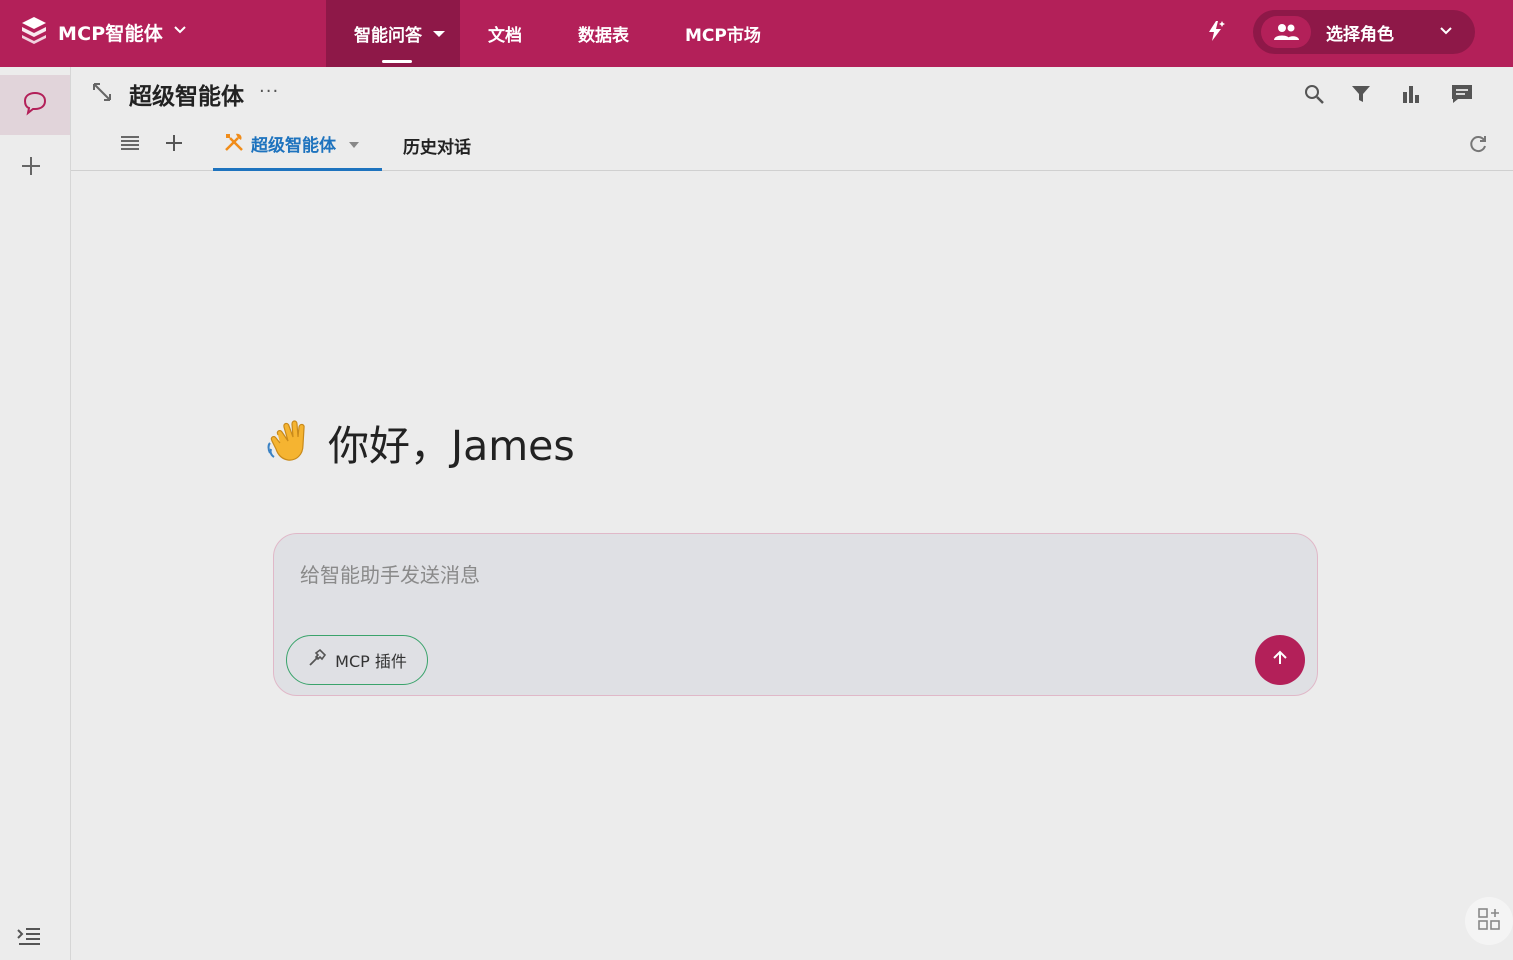 The width and height of the screenshot is (1513, 960). What do you see at coordinates (1478, 146) in the screenshot?
I see `refresh-icon` at bounding box center [1478, 146].